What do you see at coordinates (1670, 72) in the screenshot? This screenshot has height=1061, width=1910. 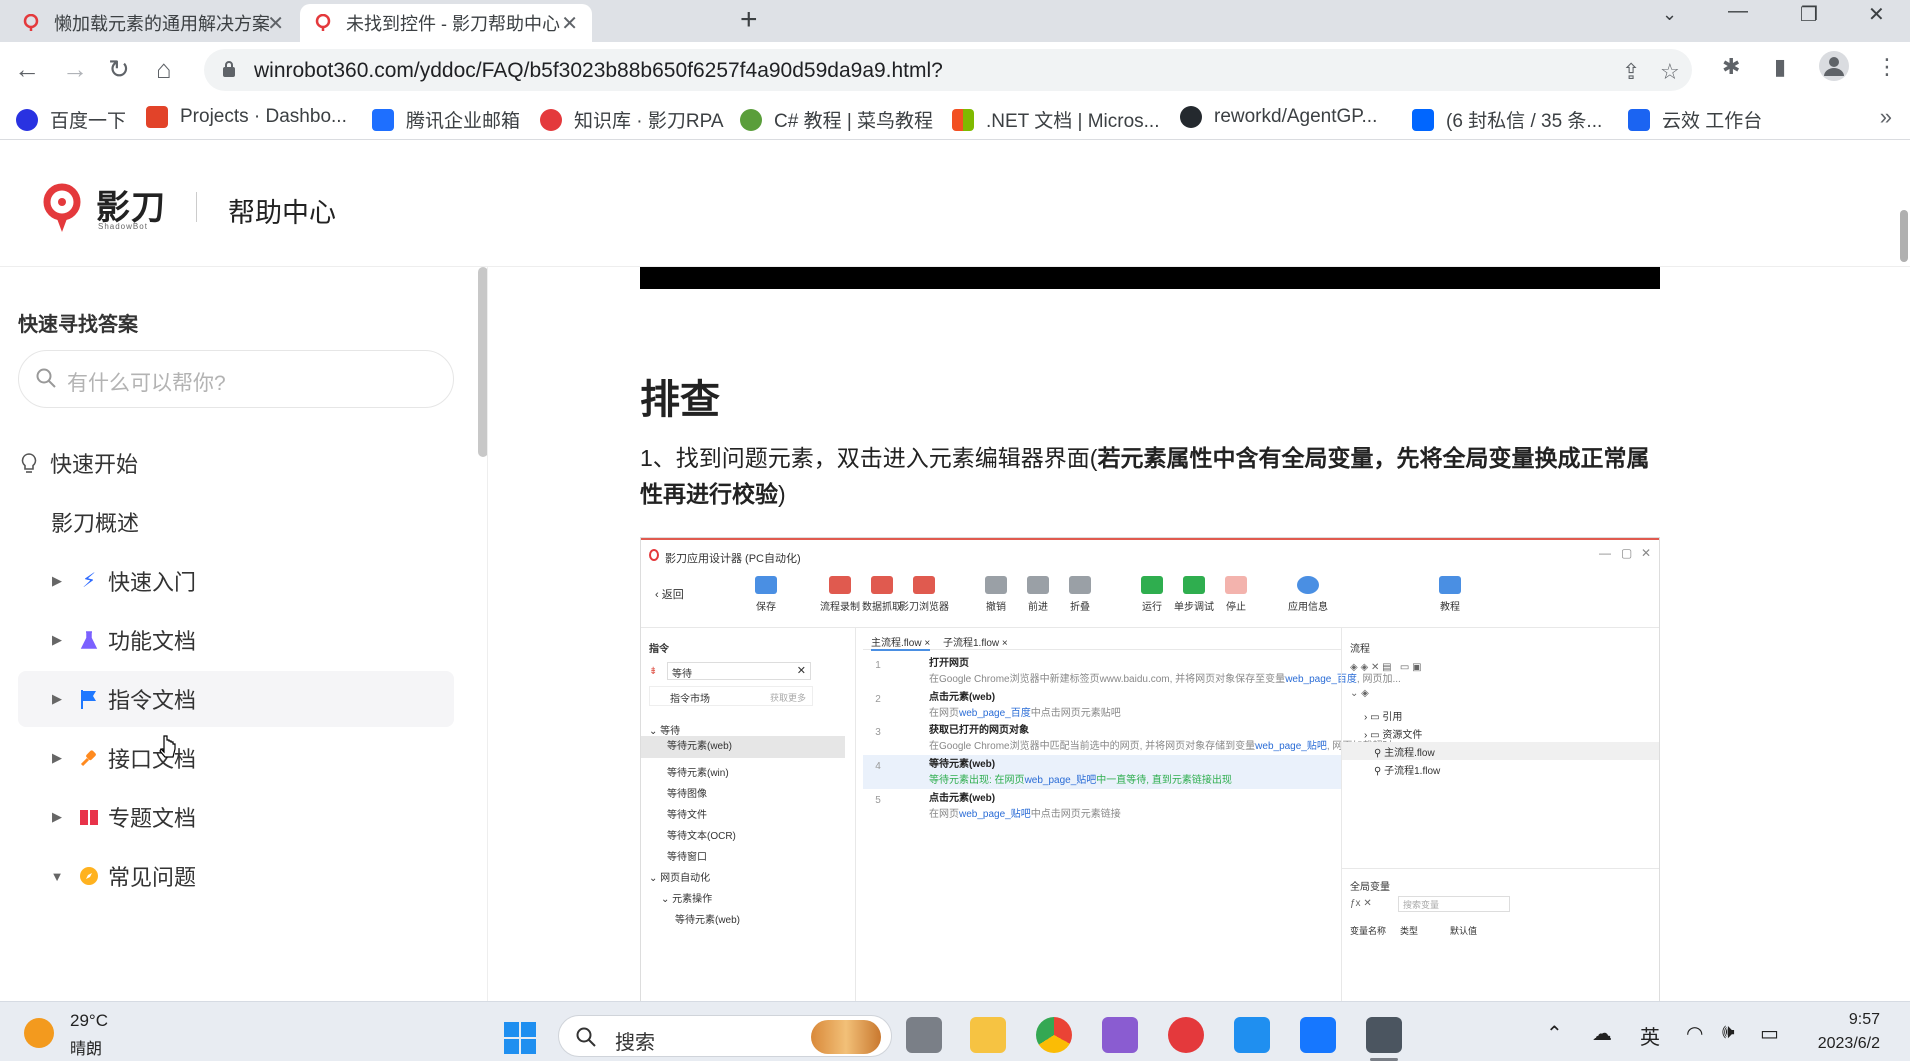 I see `bookmark-star-icon: ☆` at bounding box center [1670, 72].